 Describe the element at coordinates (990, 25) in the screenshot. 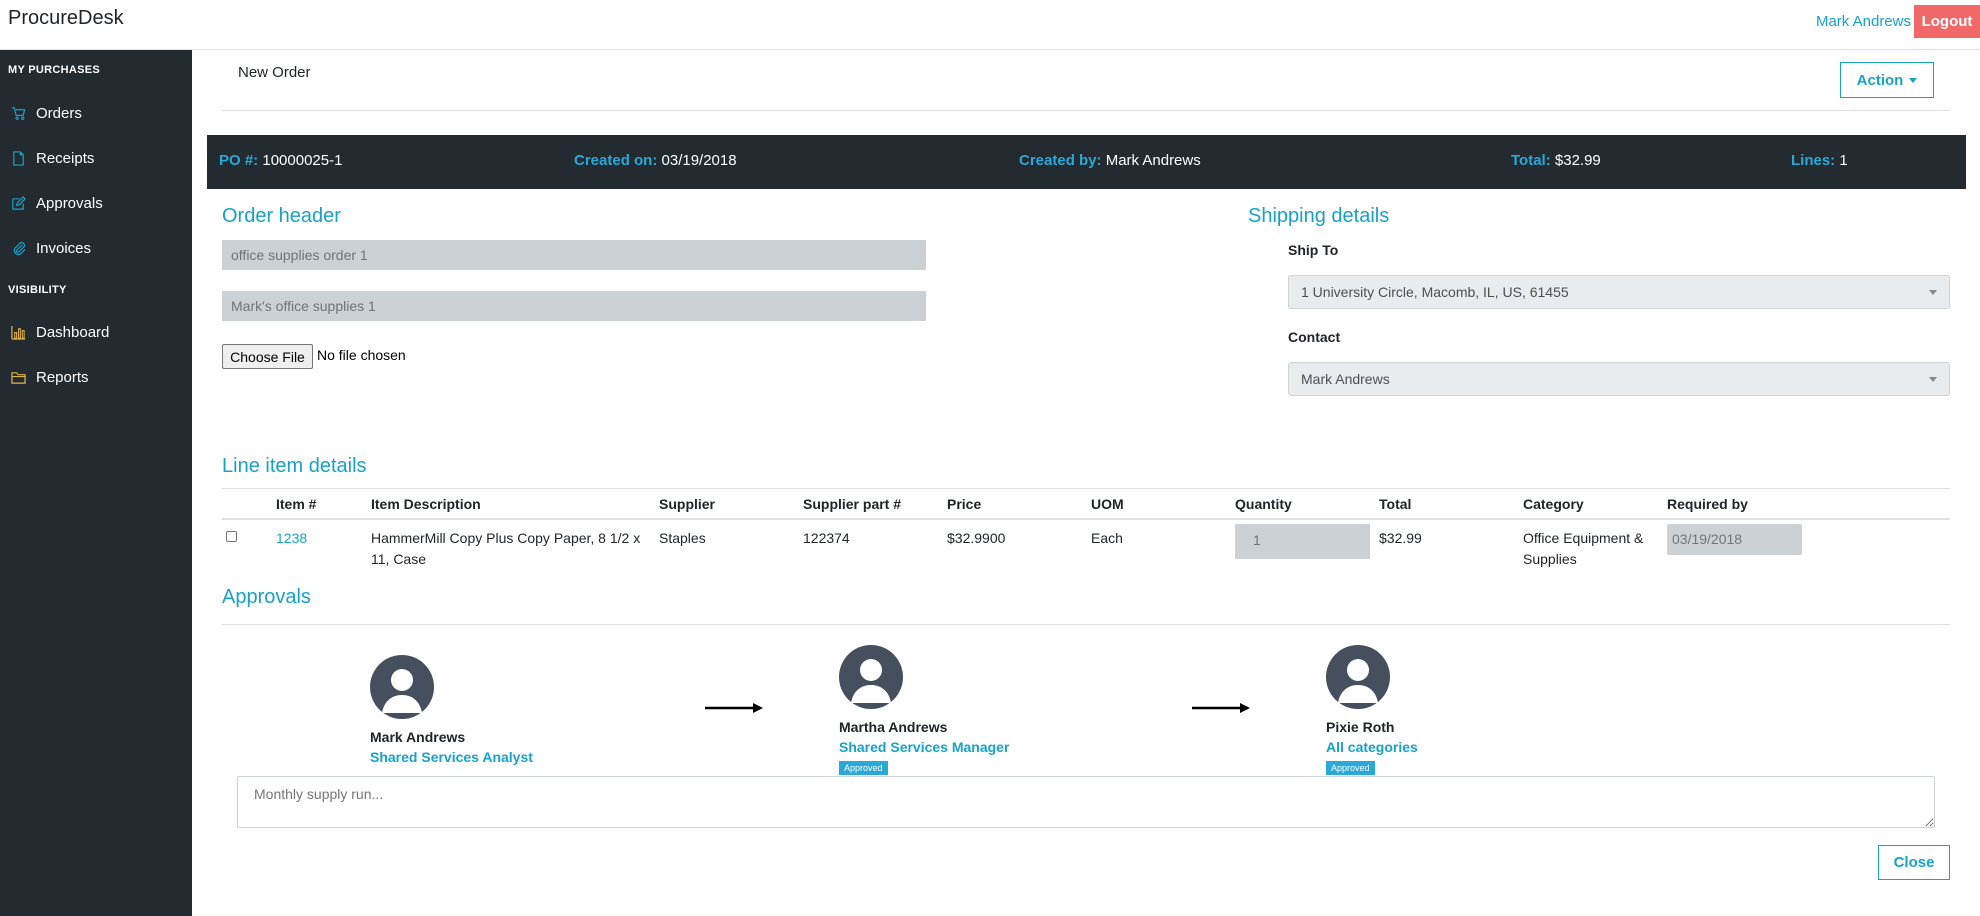

I see `top-bar: ProcureDesk Mark Andrews Logout` at that location.